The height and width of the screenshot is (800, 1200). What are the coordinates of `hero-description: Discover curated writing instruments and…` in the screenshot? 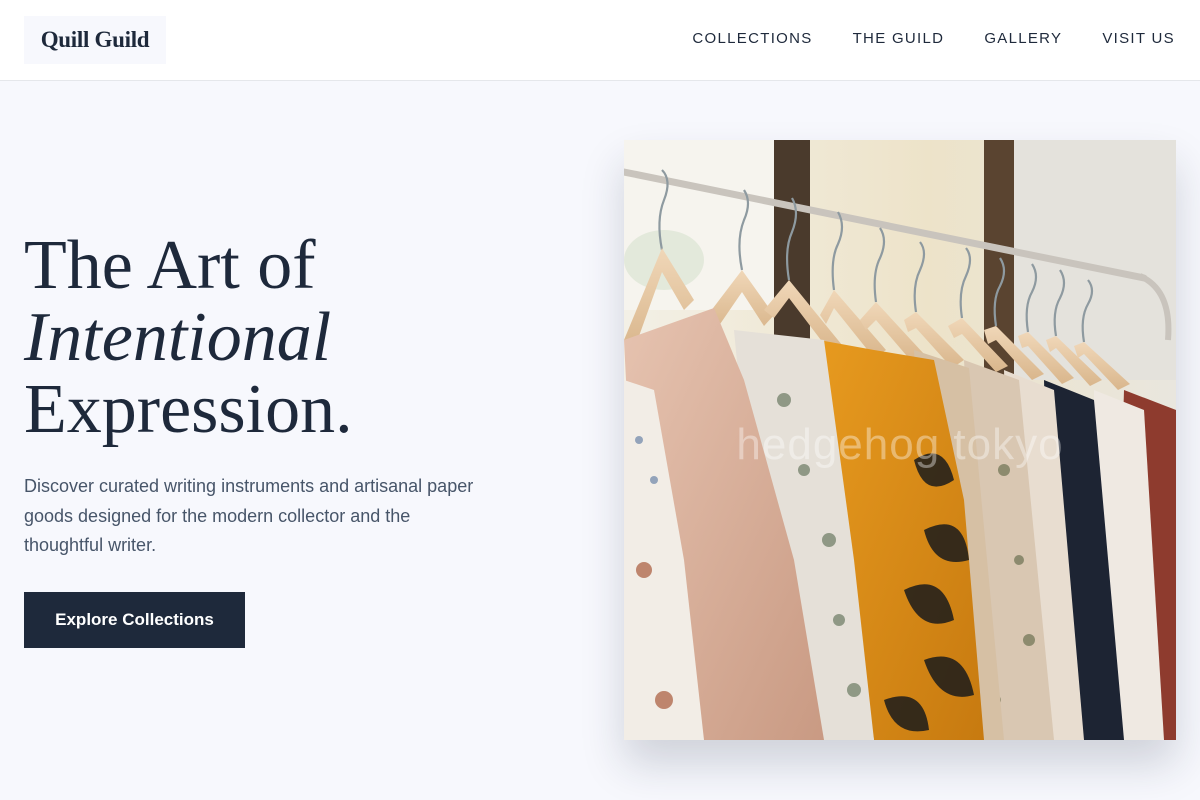 It's located at (249, 515).